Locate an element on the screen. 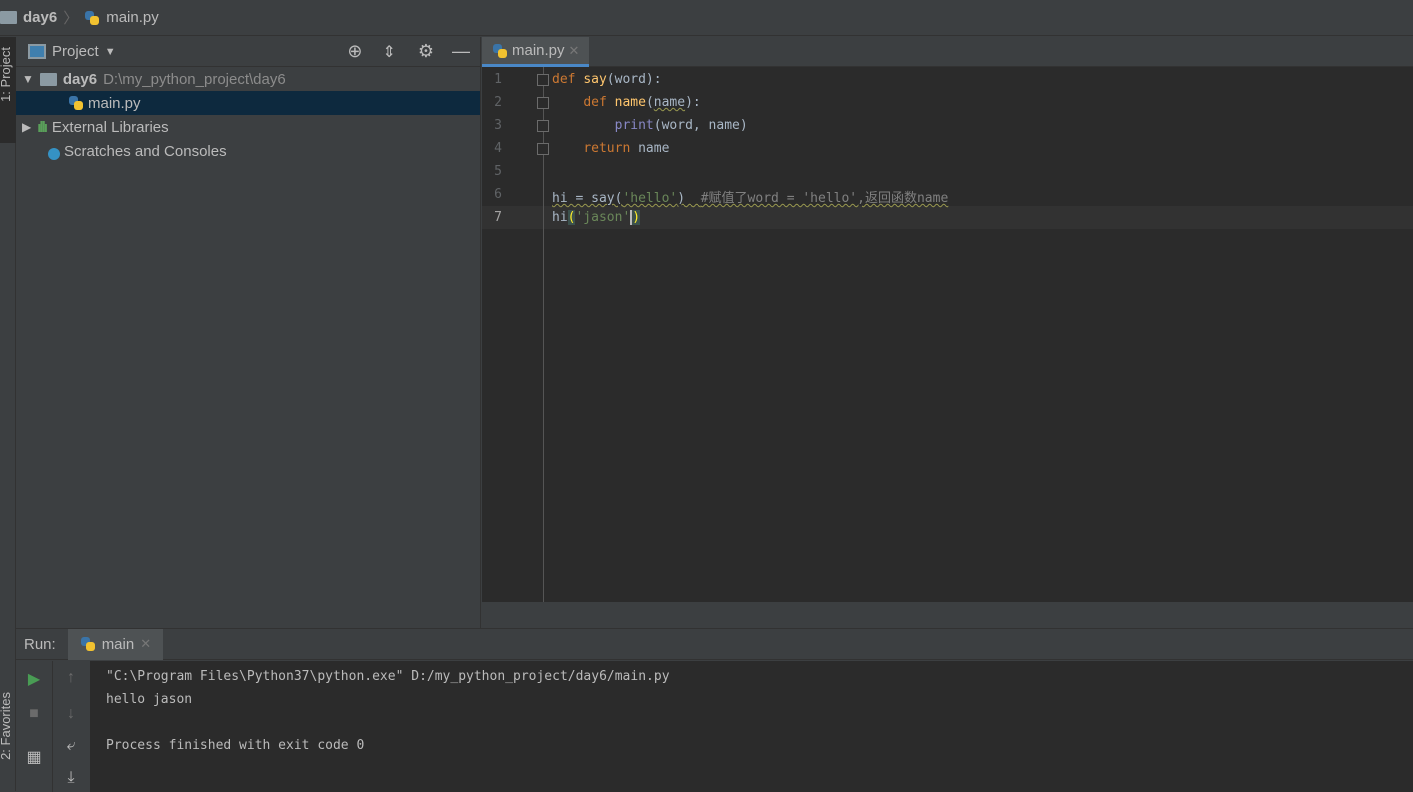 Image resolution: width=1413 pixels, height=792 pixels. stop-icon: ■ is located at coordinates (34, 714).